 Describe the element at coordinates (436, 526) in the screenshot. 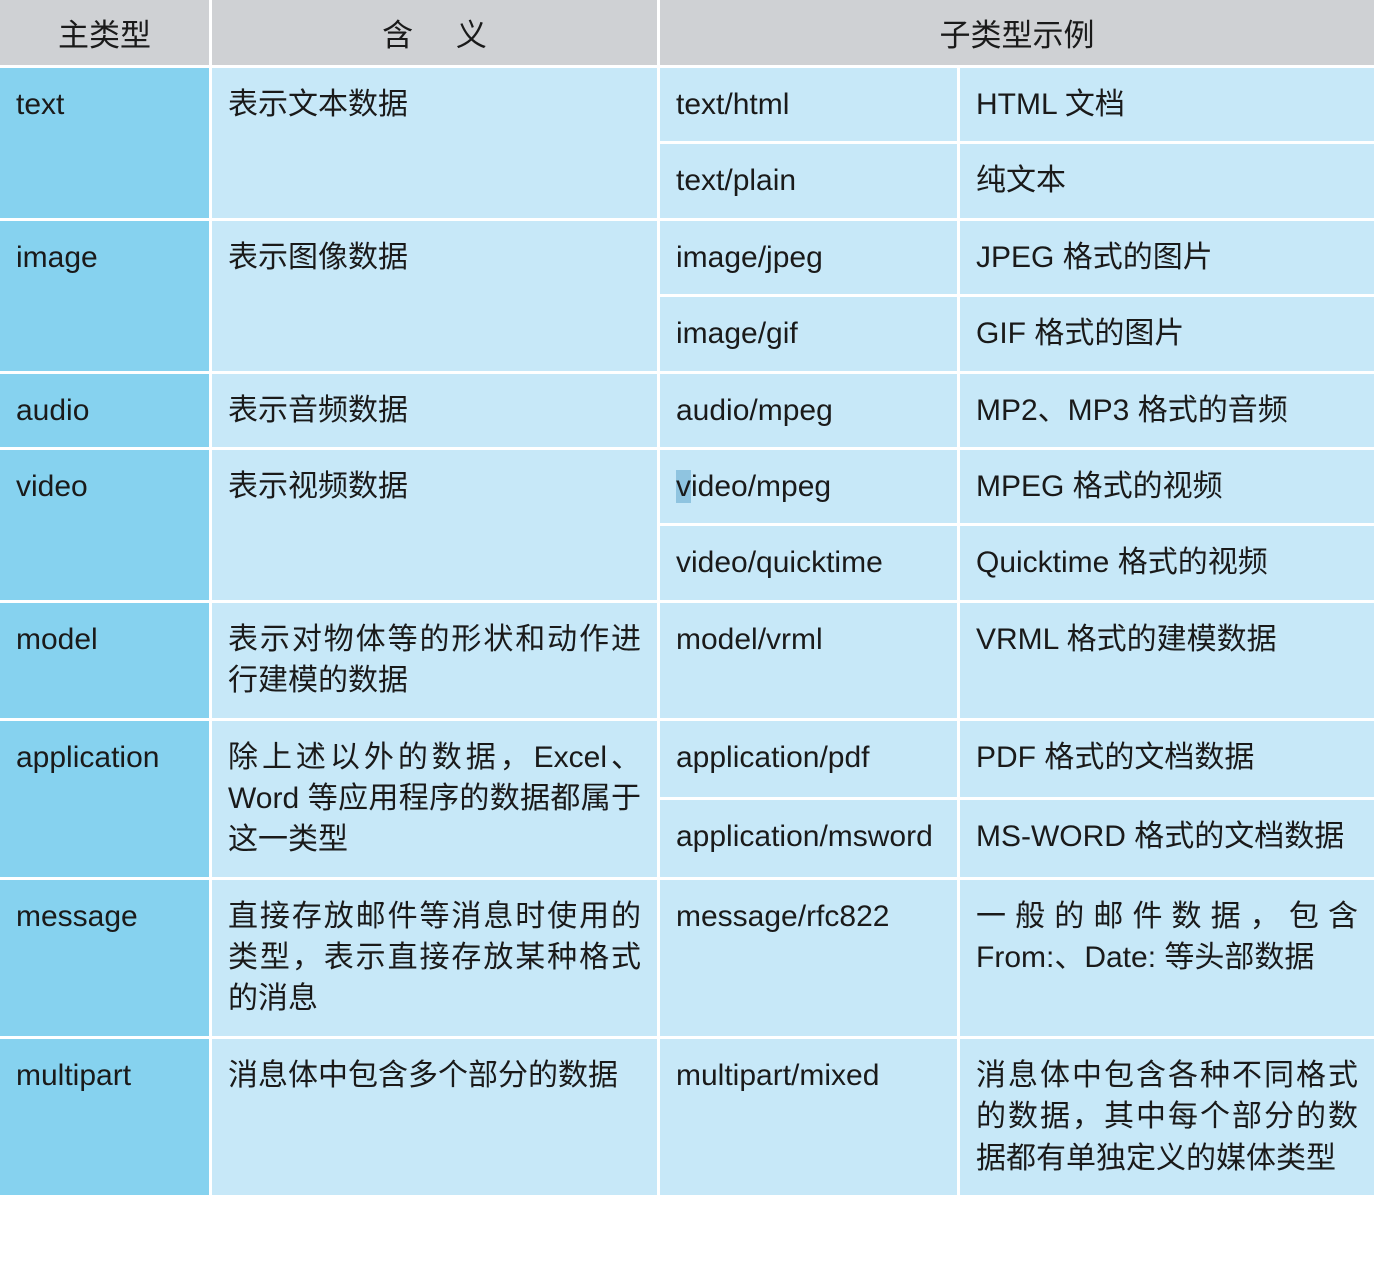

I see `cell-meaning: 表示视频数据` at that location.